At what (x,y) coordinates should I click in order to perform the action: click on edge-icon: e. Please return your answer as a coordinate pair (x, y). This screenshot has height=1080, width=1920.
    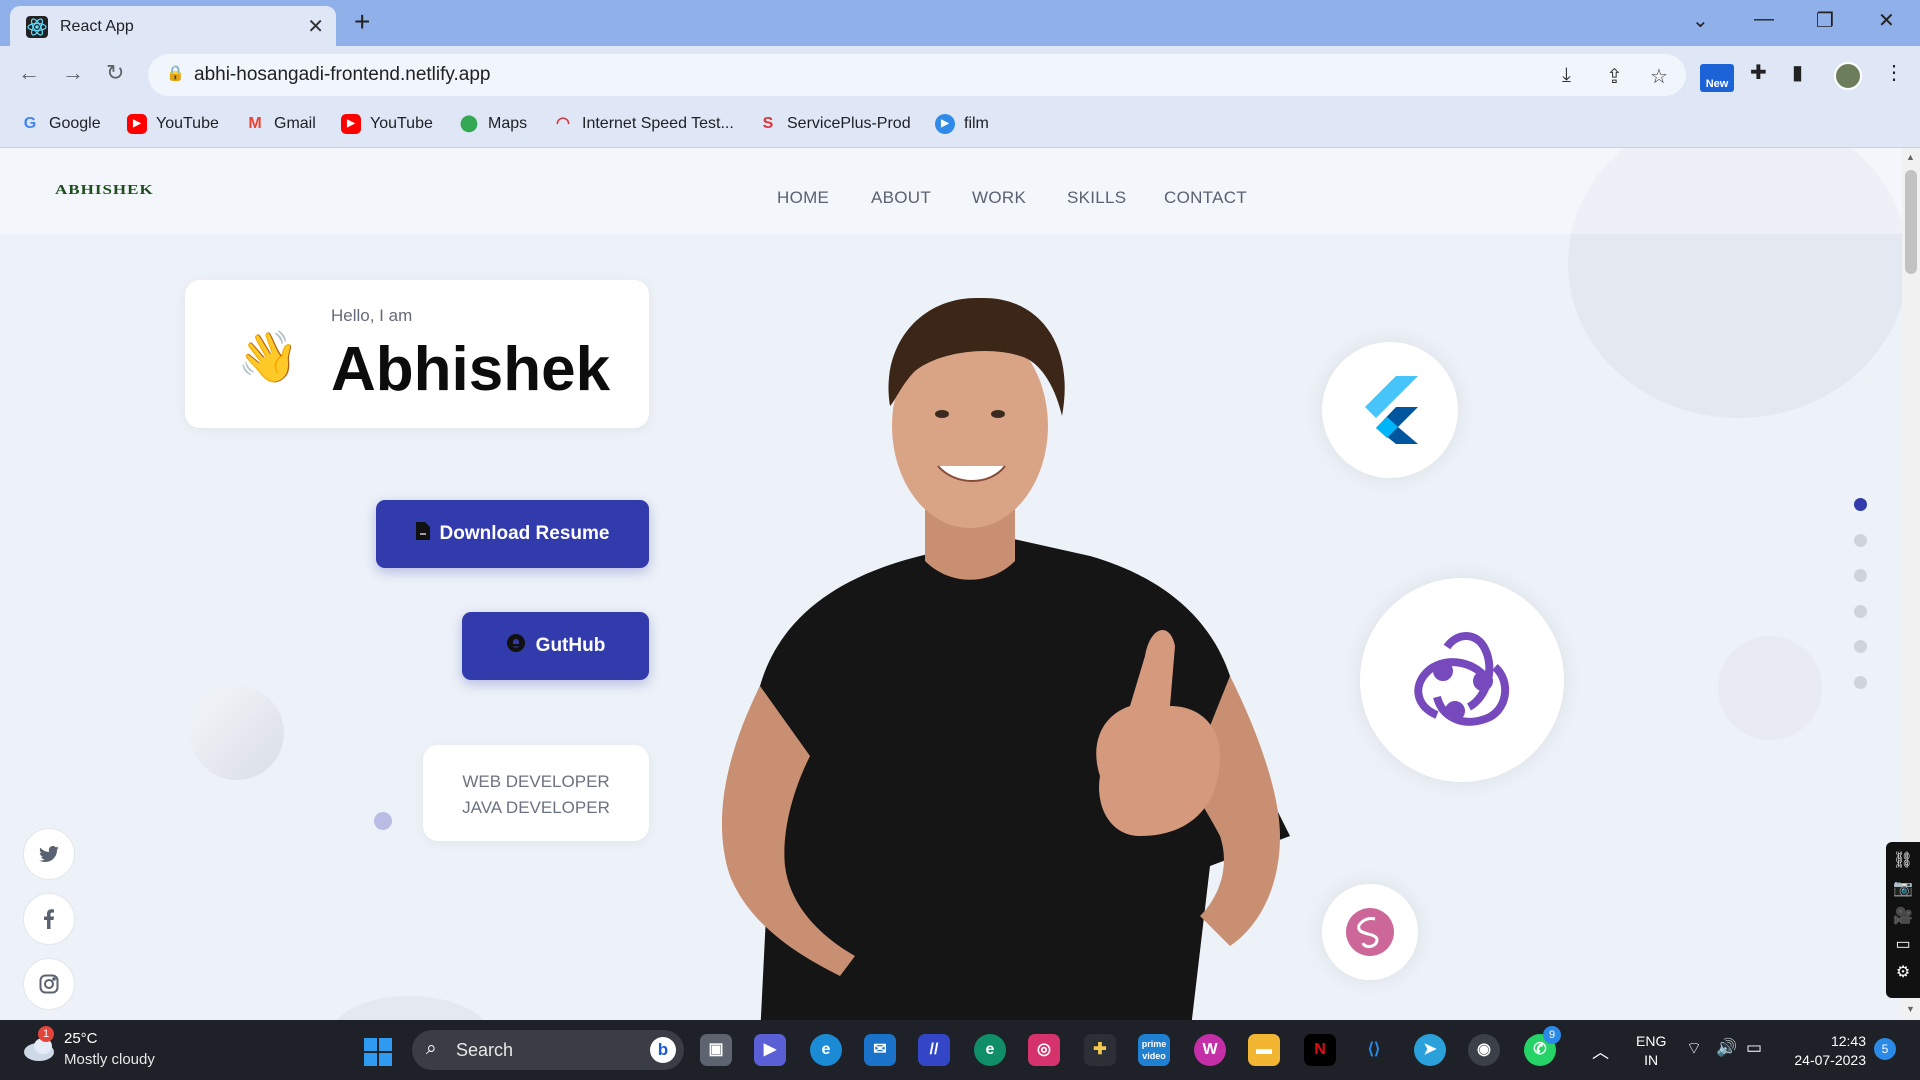
    Looking at the image, I should click on (826, 1050).